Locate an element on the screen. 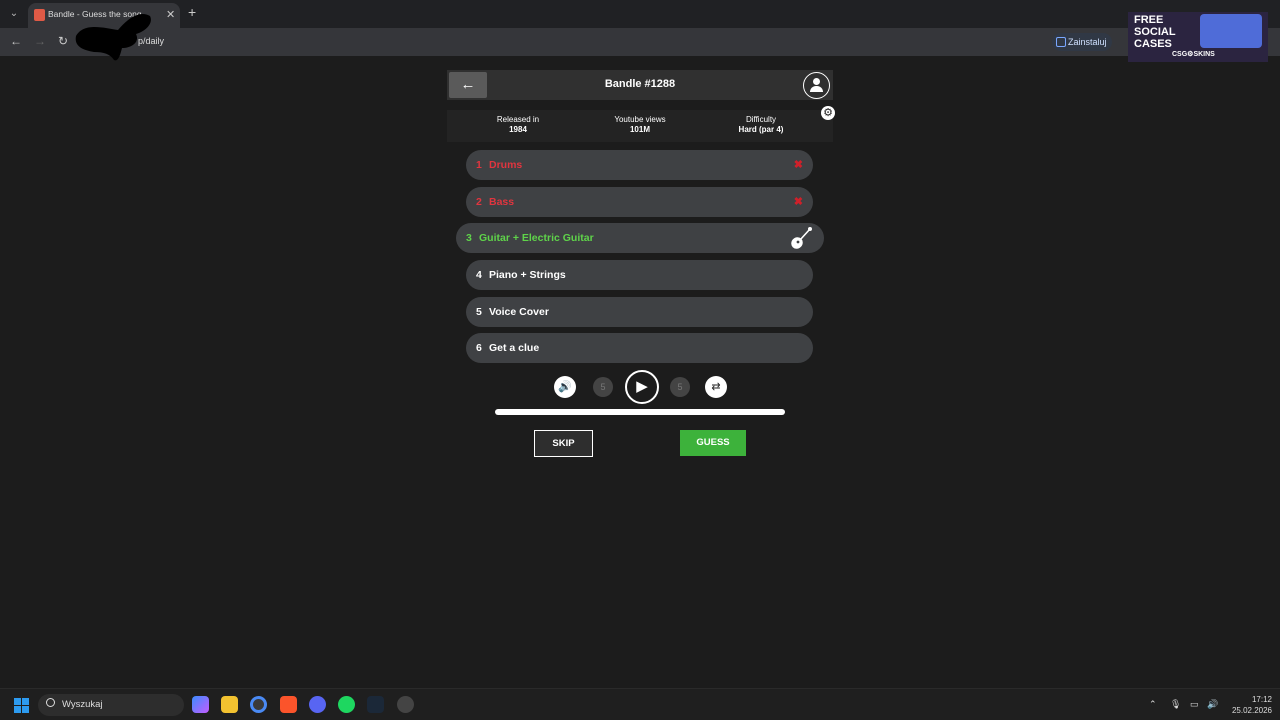  info-label: Youtube views is located at coordinates (640, 119).